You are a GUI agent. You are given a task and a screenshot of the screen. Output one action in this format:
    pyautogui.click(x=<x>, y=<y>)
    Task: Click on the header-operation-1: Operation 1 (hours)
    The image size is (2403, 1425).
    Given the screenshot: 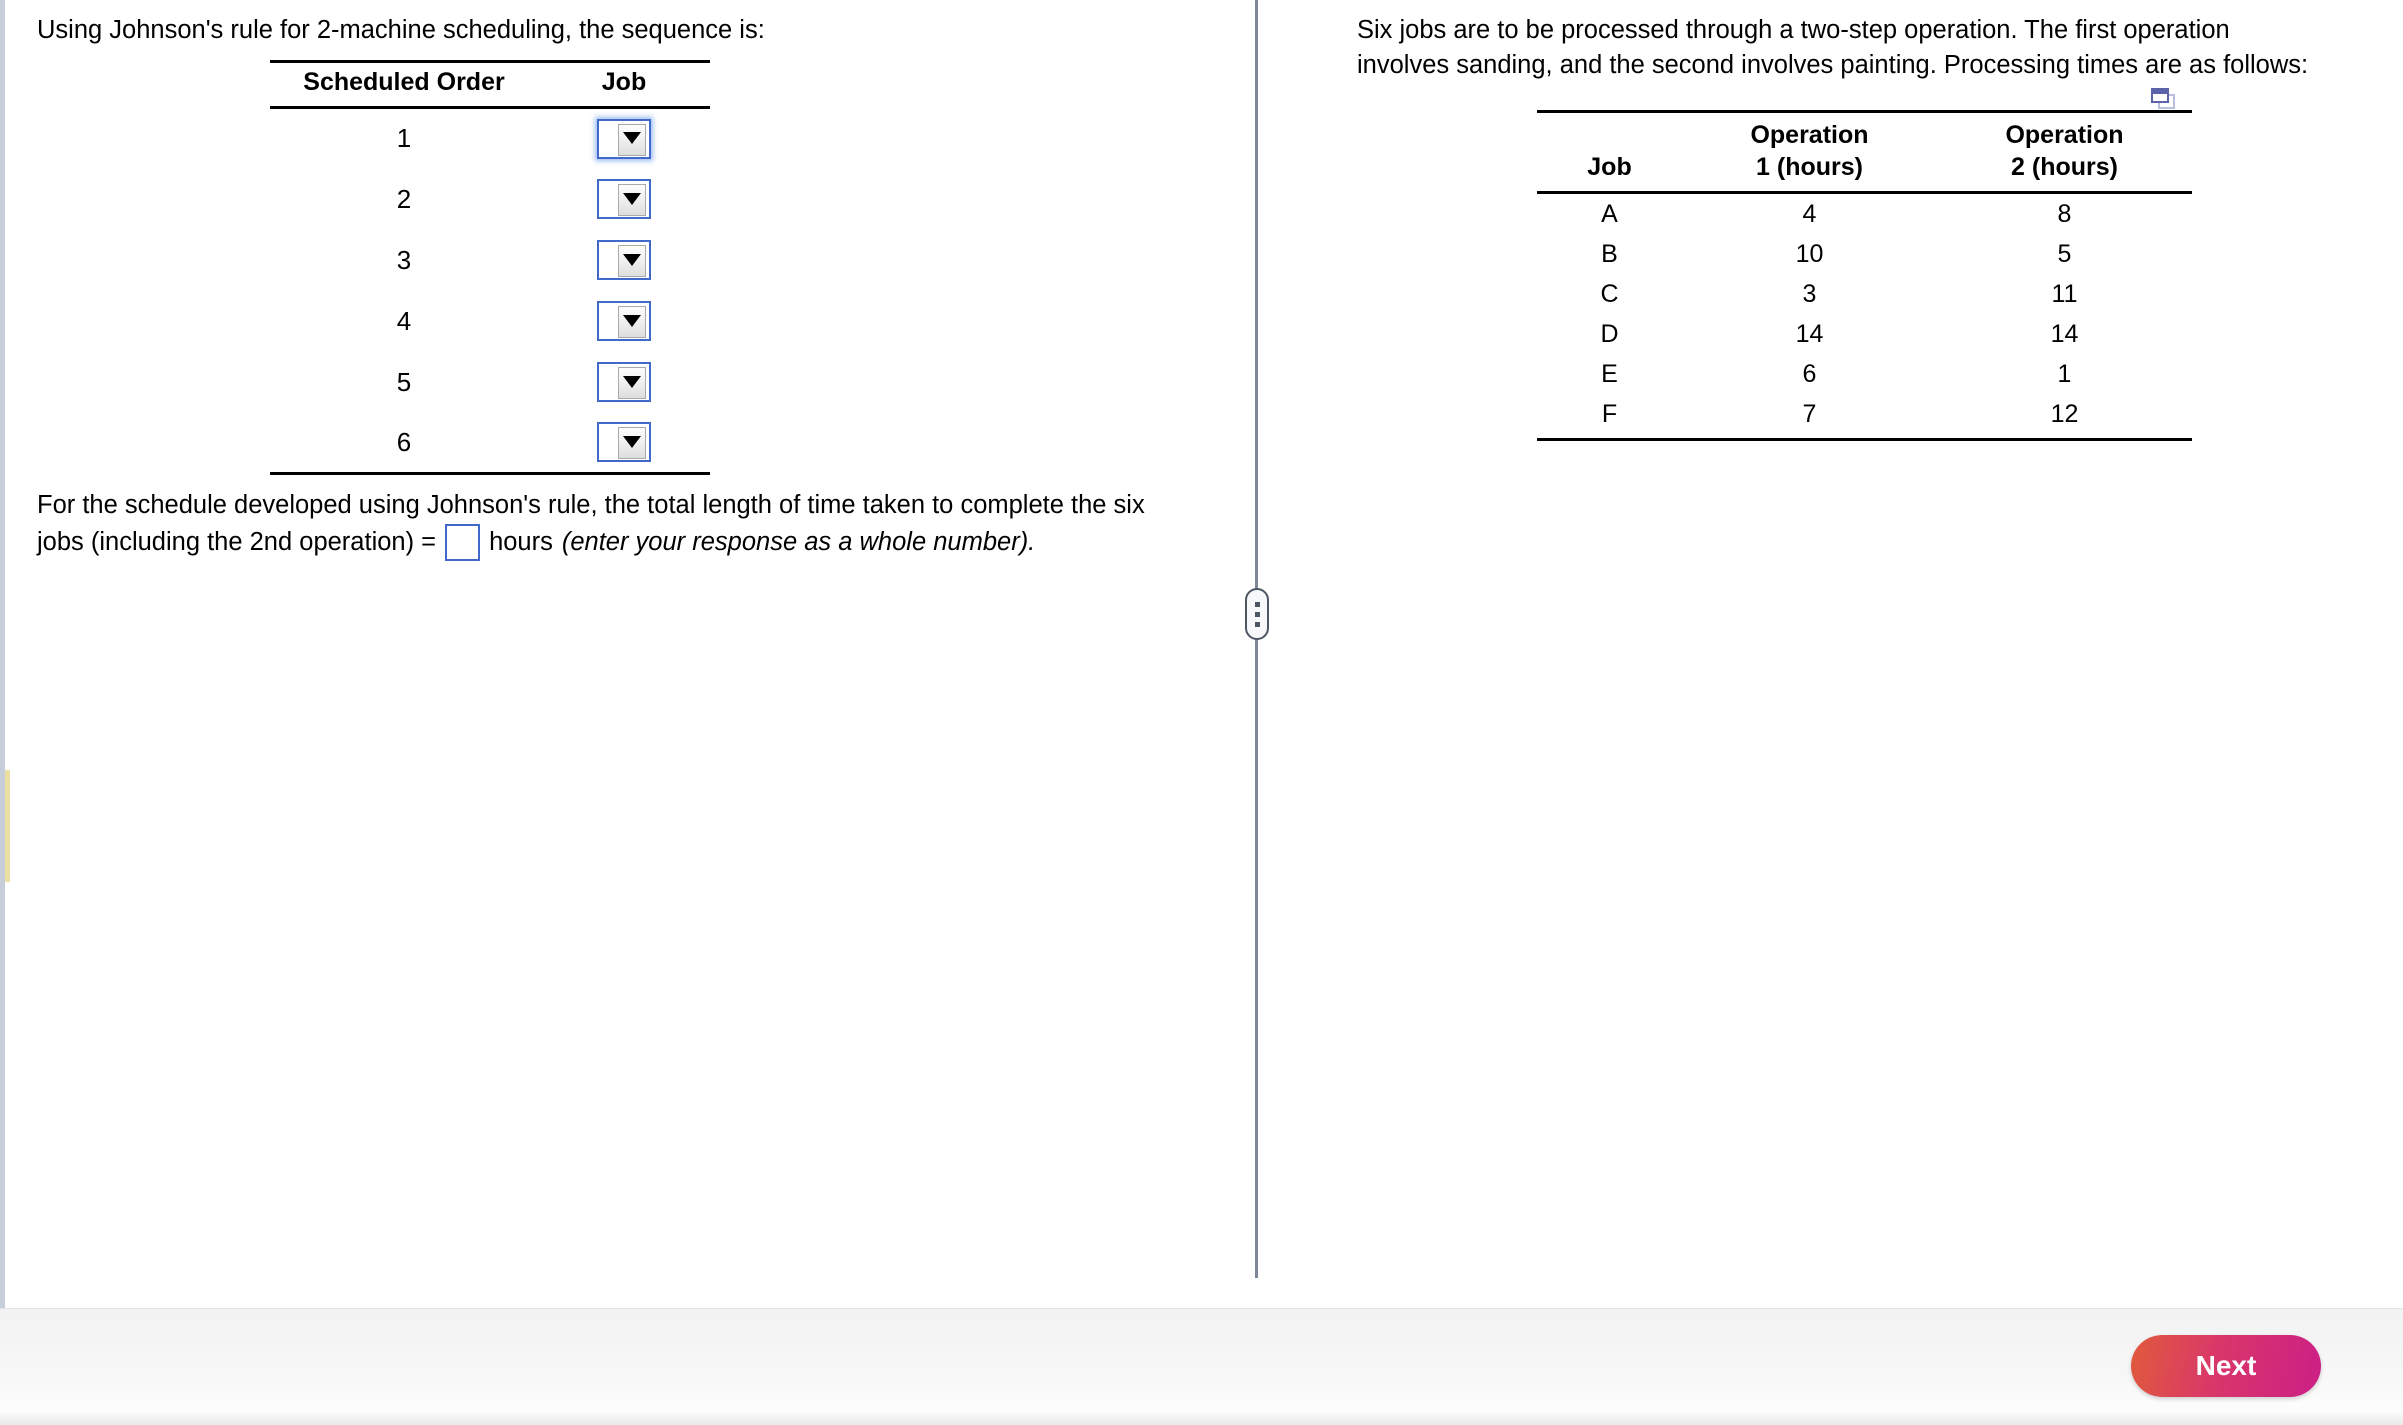 What is the action you would take?
    pyautogui.click(x=1809, y=152)
    